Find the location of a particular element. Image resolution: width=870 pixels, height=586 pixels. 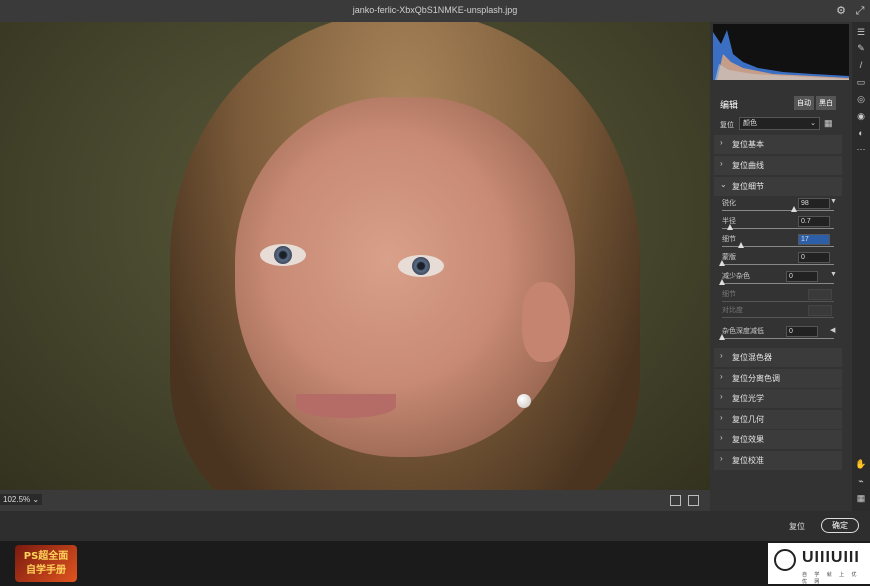

profile-browser-icon: ▦ is located at coordinates (828, 123).